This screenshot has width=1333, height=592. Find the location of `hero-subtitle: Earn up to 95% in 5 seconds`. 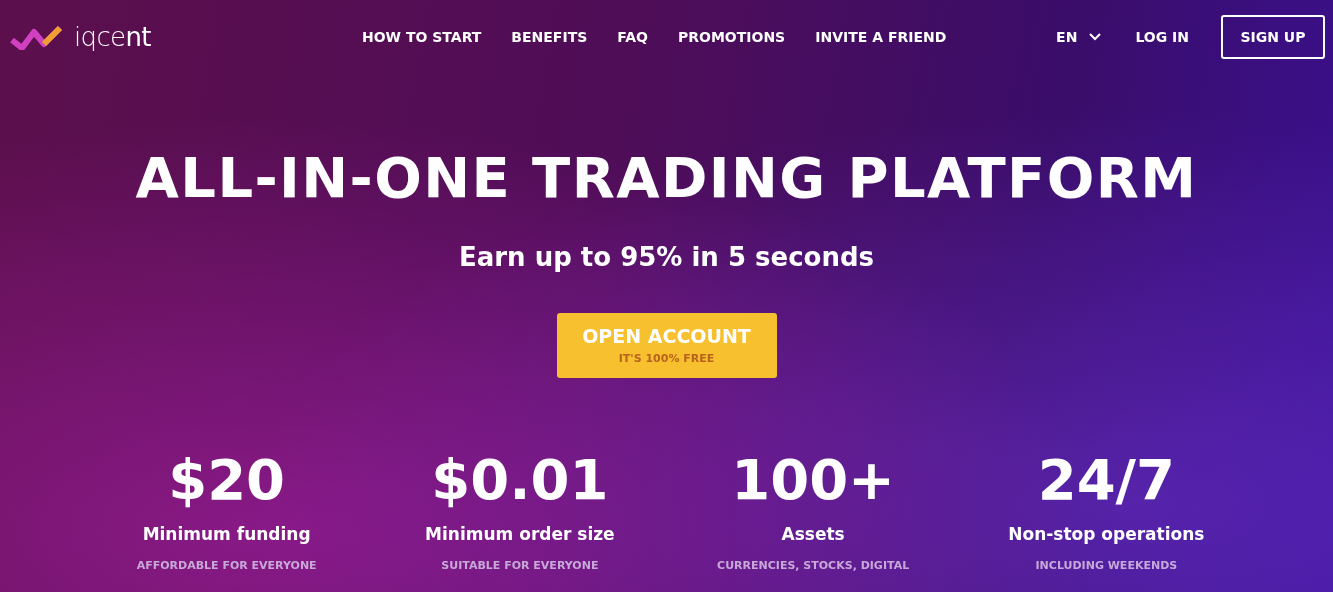

hero-subtitle: Earn up to 95% in 5 seconds is located at coordinates (666, 257).